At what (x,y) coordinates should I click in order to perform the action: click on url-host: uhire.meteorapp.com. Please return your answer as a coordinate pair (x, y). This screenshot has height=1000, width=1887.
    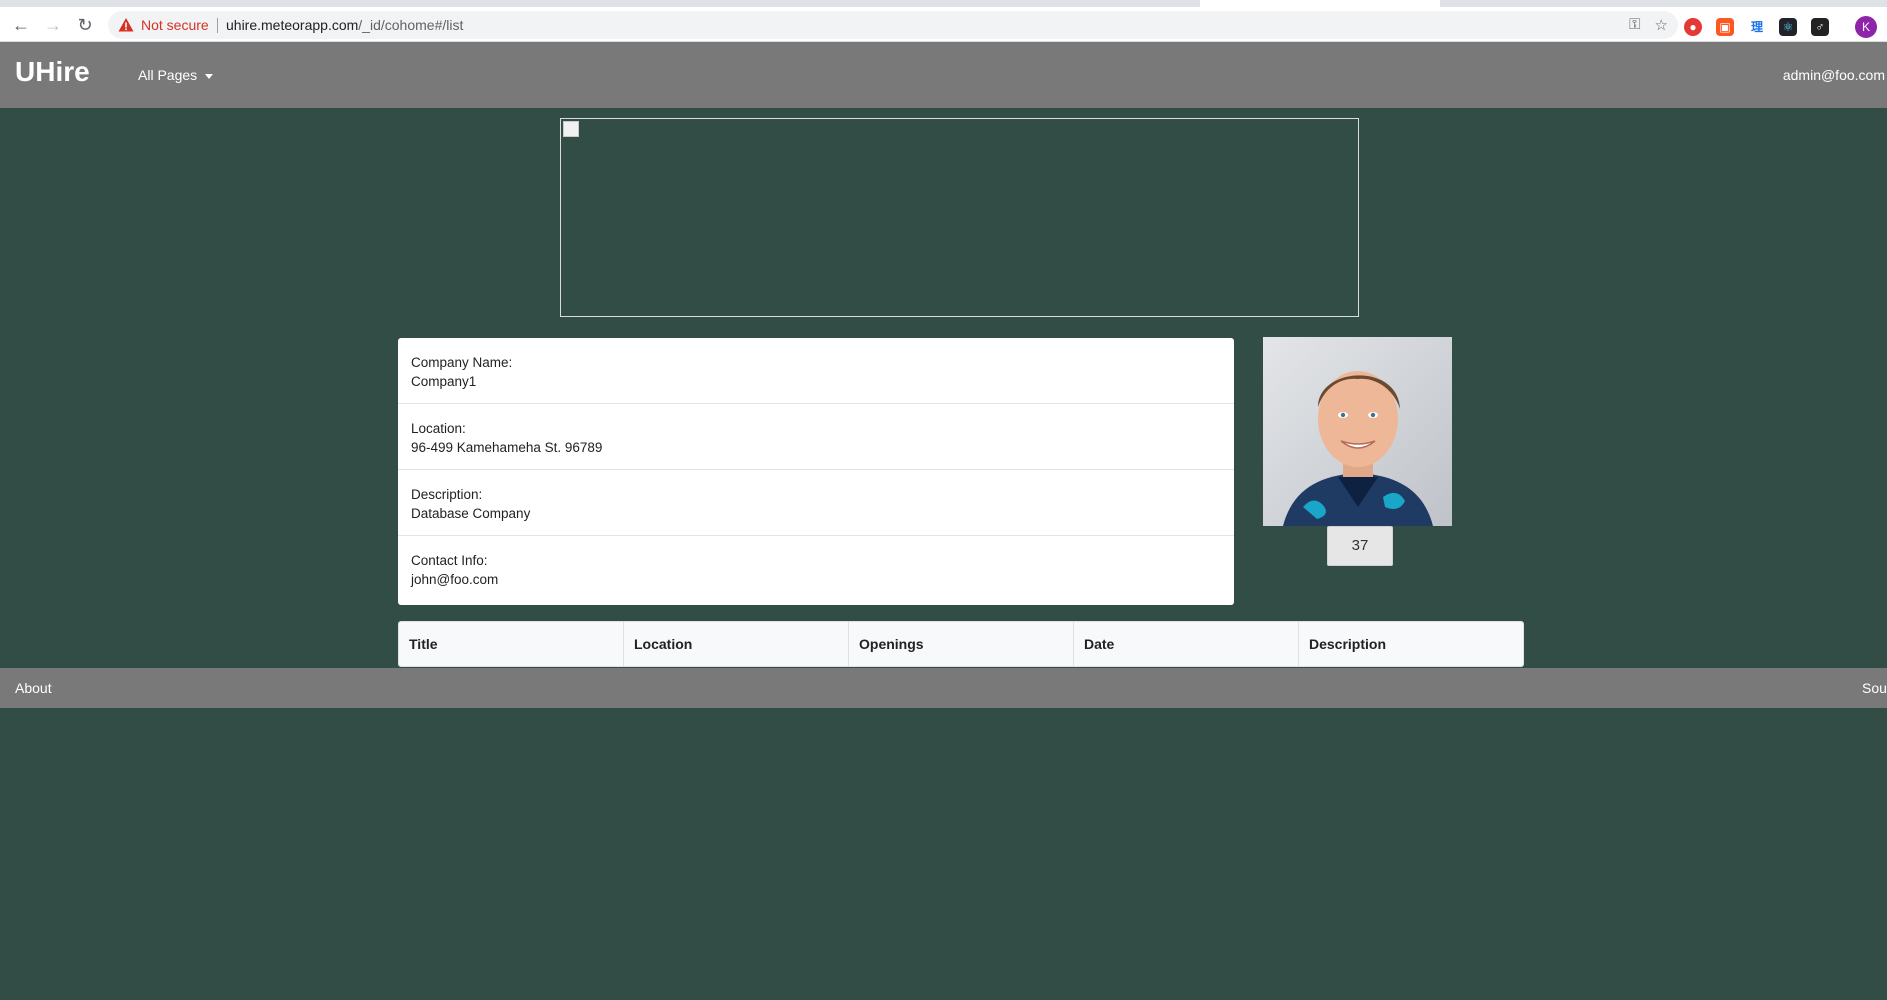
    Looking at the image, I should click on (292, 25).